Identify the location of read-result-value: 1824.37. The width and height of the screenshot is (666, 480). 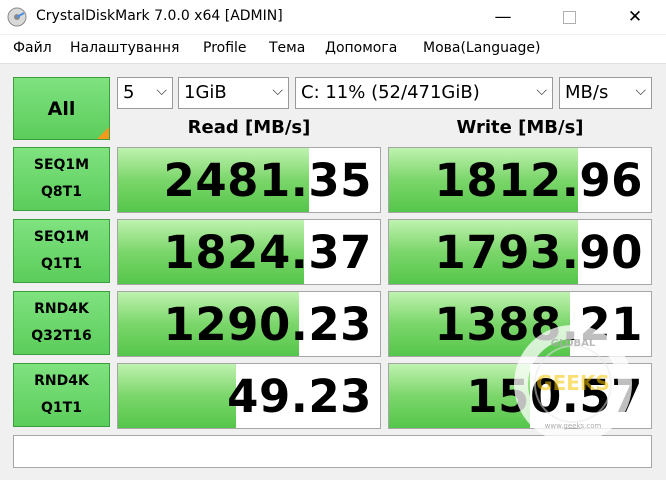
(267, 252).